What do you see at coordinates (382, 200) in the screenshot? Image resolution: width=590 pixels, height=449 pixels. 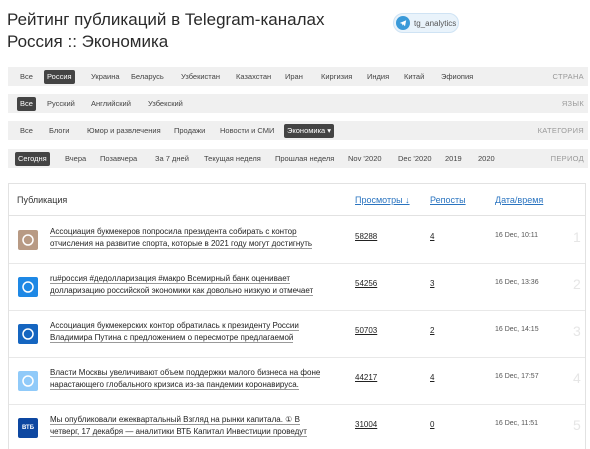 I see `sort-views-link: Просмотры ↓` at bounding box center [382, 200].